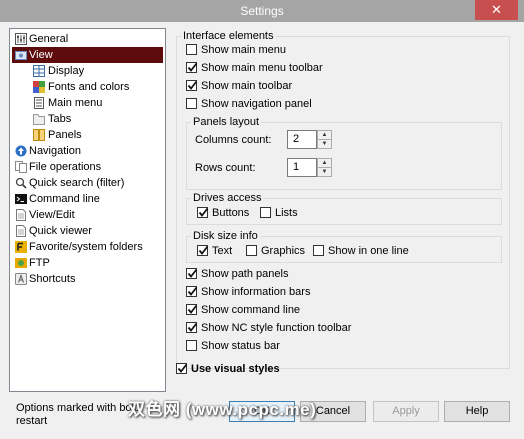  I want to click on show-path-panels-checkbox: Show path panels, so click(286, 275).